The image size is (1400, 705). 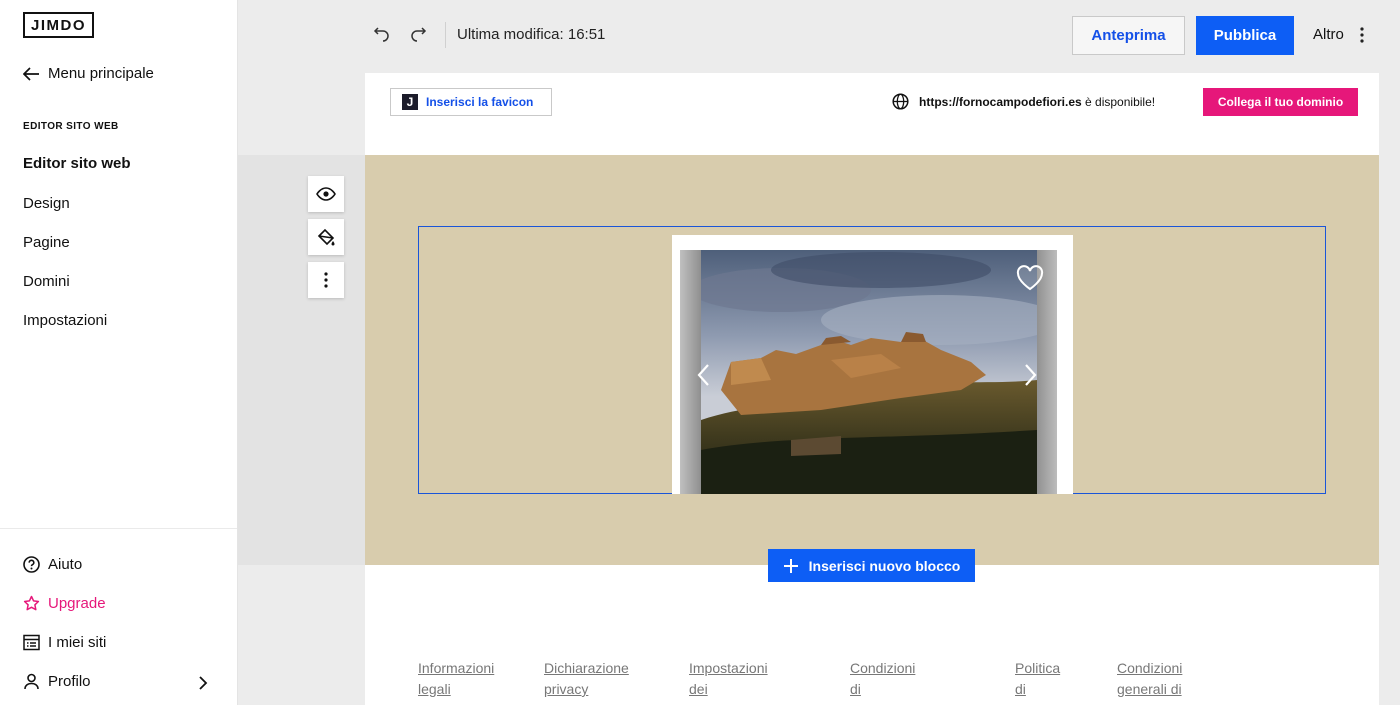 I want to click on preview-button: Anteprima, so click(x=1128, y=35).